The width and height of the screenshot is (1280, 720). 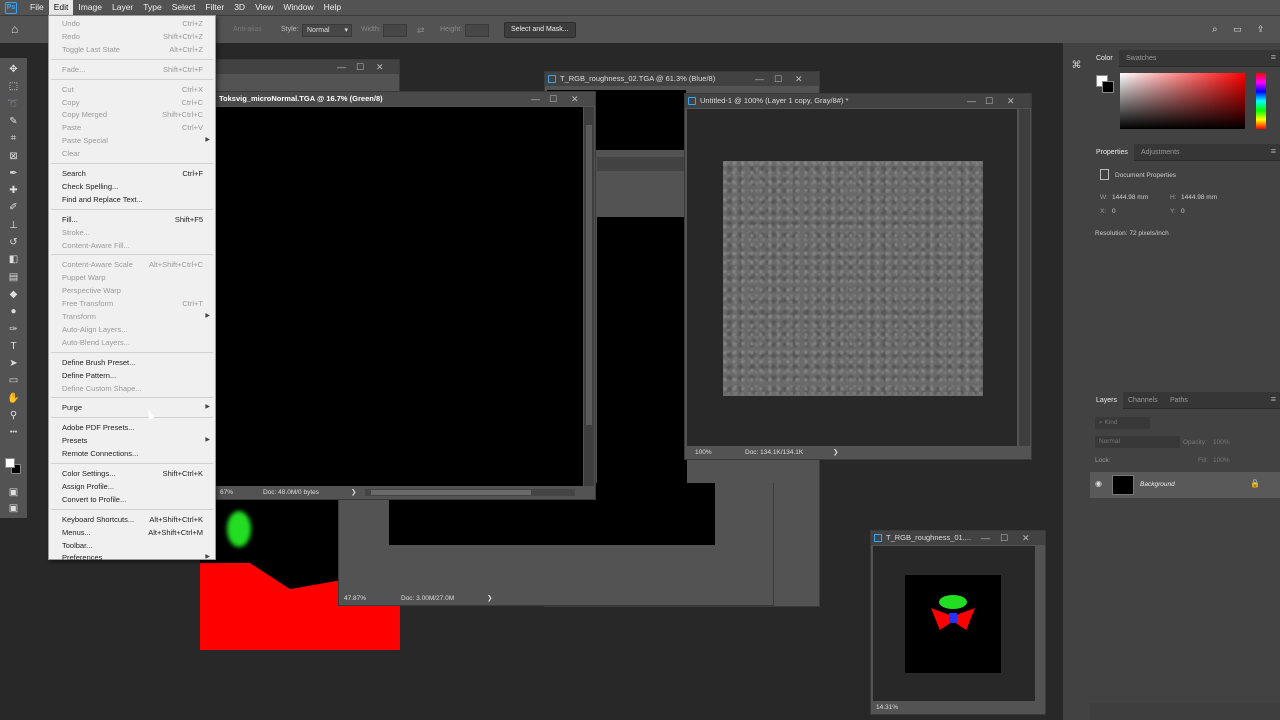 I want to click on menu-item-cut: Cut Ctrl+X, so click(x=132, y=89).